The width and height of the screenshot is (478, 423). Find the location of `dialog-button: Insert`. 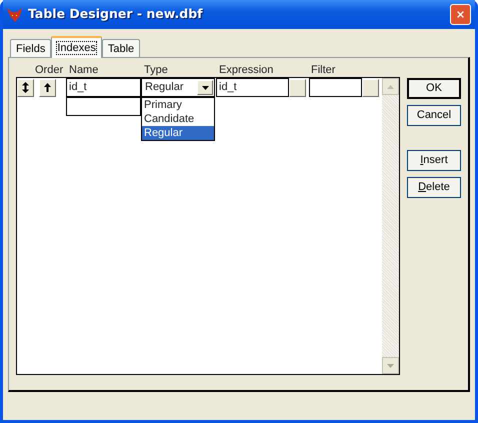

dialog-button: Insert is located at coordinates (434, 160).